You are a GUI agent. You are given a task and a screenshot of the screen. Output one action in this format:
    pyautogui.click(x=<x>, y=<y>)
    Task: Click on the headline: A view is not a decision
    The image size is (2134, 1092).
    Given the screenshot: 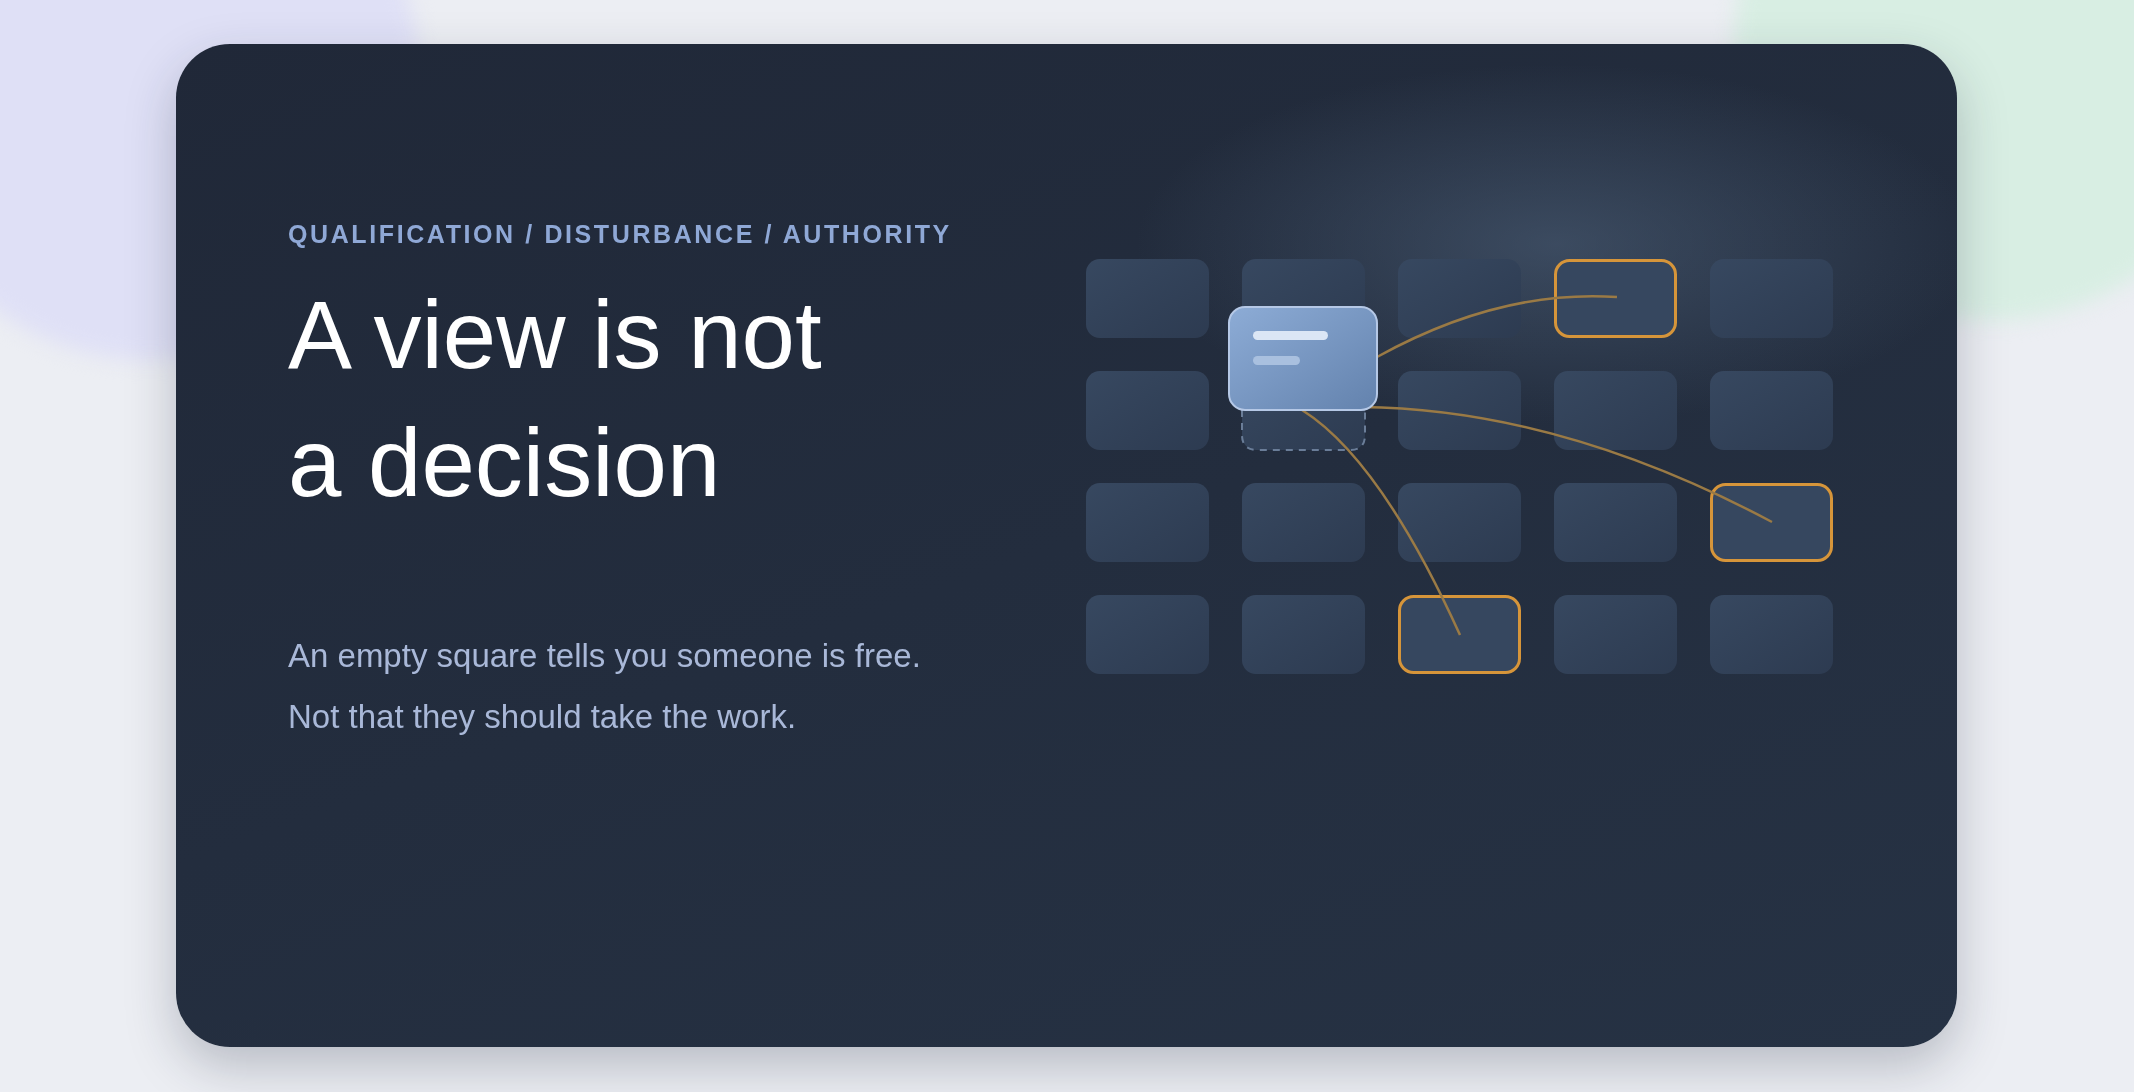 What is the action you would take?
    pyautogui.click(x=555, y=399)
    